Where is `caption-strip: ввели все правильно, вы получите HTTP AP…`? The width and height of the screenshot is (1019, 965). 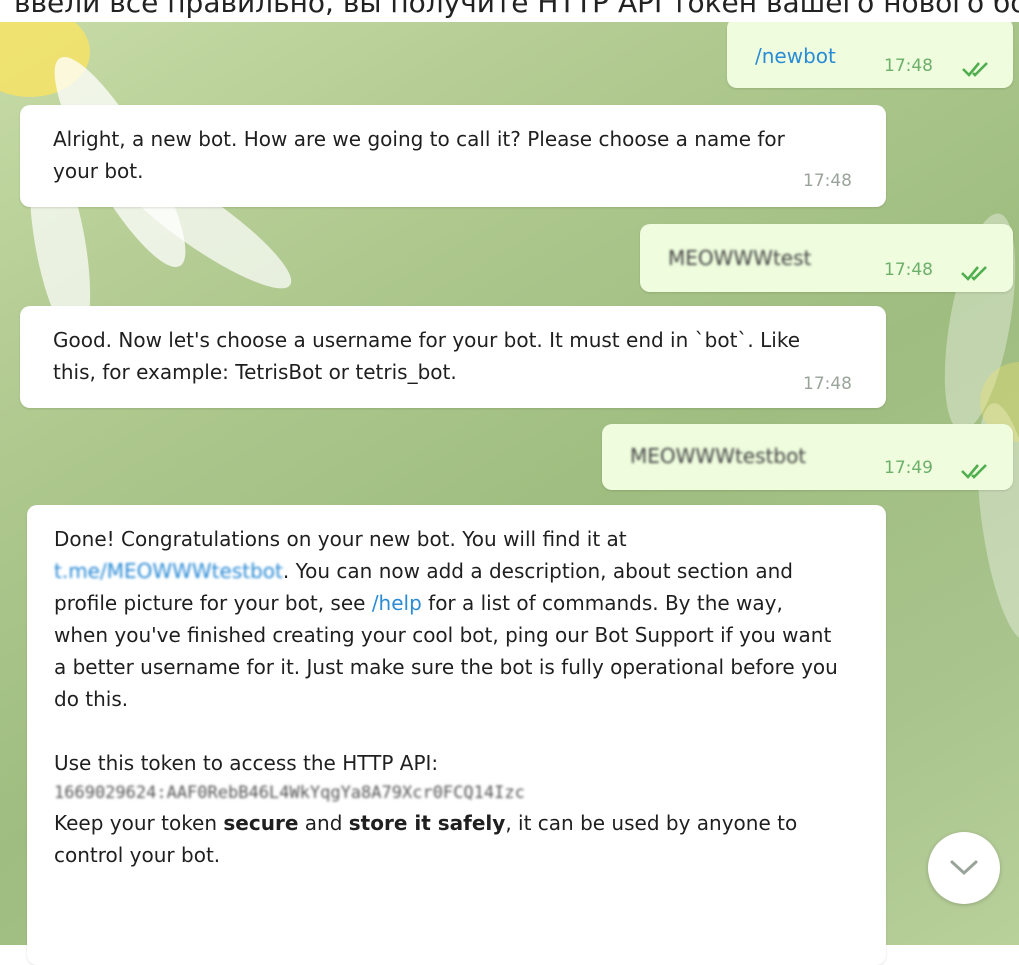 caption-strip: ввели все правильно, вы получите HTTP AP… is located at coordinates (509, 11).